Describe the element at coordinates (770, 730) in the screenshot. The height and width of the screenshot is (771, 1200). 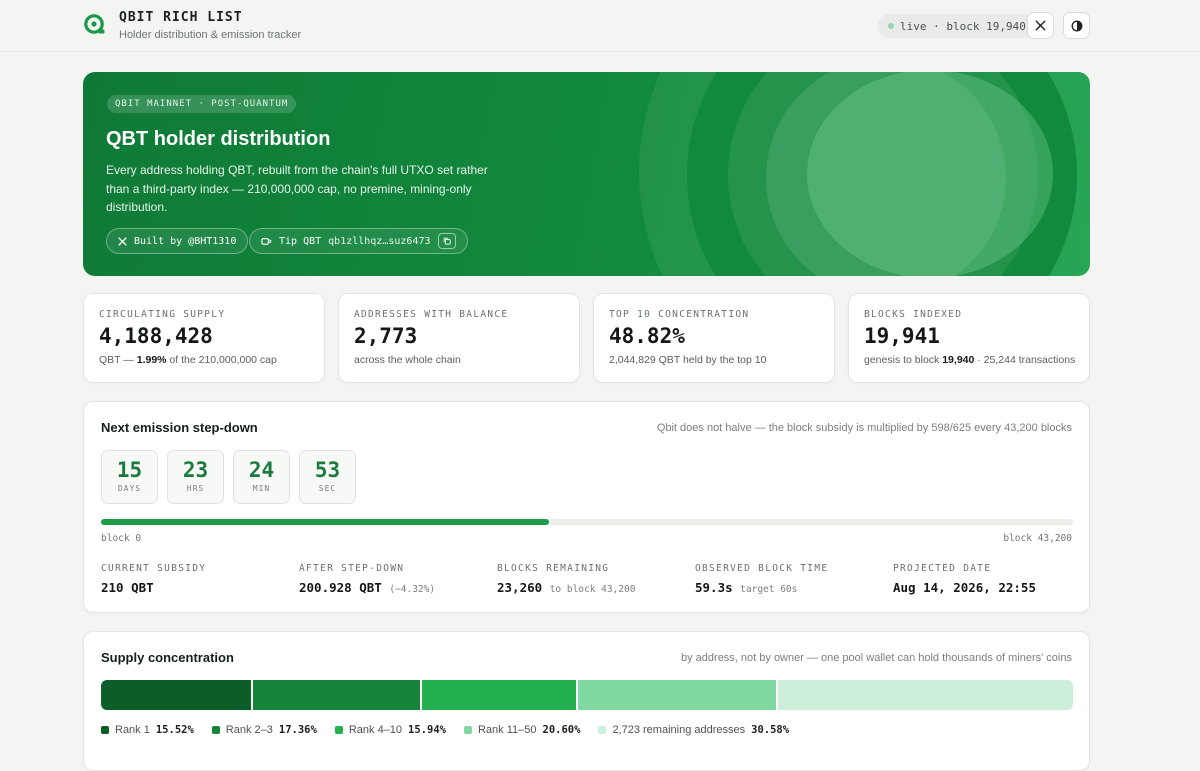
I see `legend-percent: 30.58%` at that location.